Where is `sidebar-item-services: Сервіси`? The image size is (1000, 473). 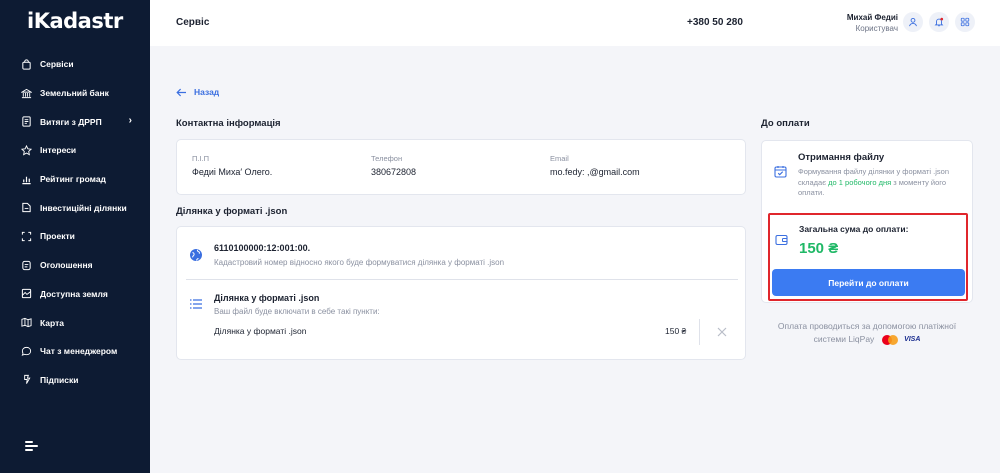 sidebar-item-services: Сервіси is located at coordinates (75, 64).